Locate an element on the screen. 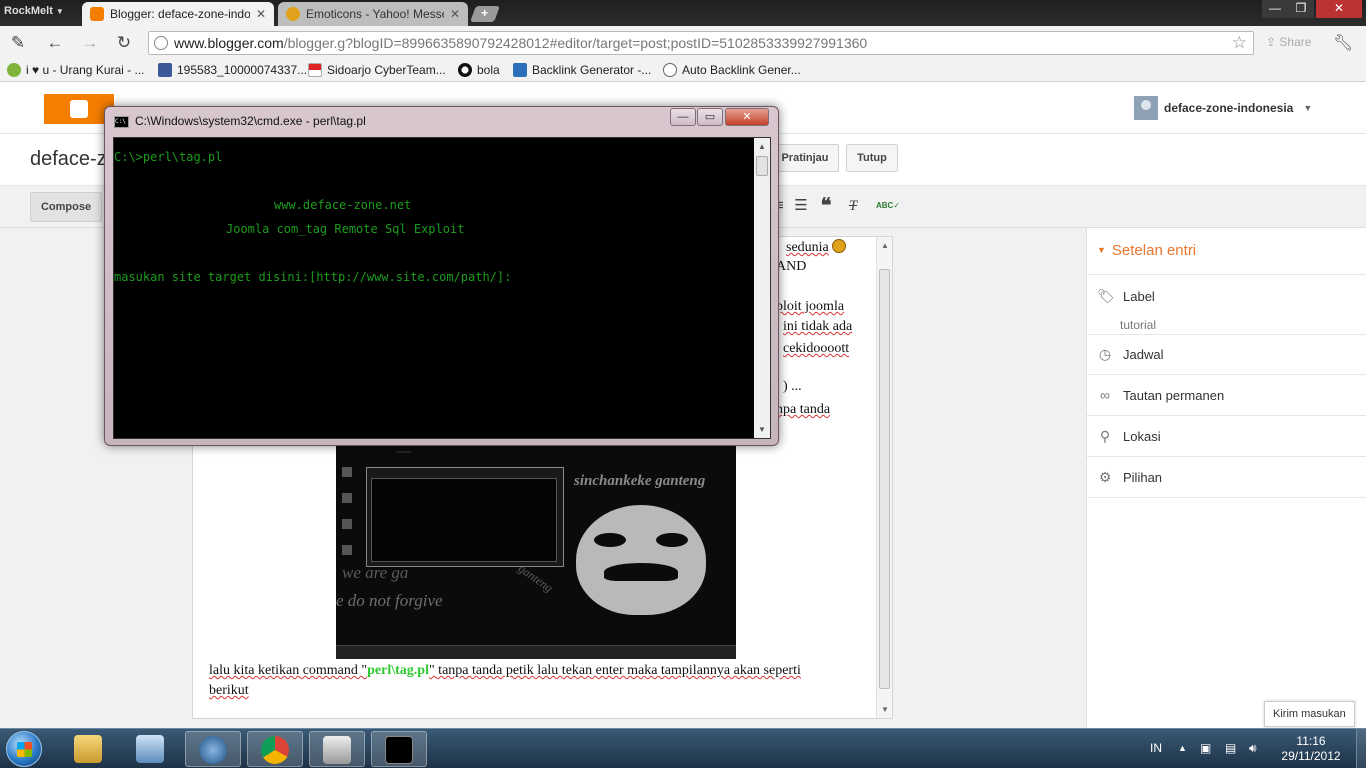  cmd-maximize-button: ▭ is located at coordinates (710, 117).